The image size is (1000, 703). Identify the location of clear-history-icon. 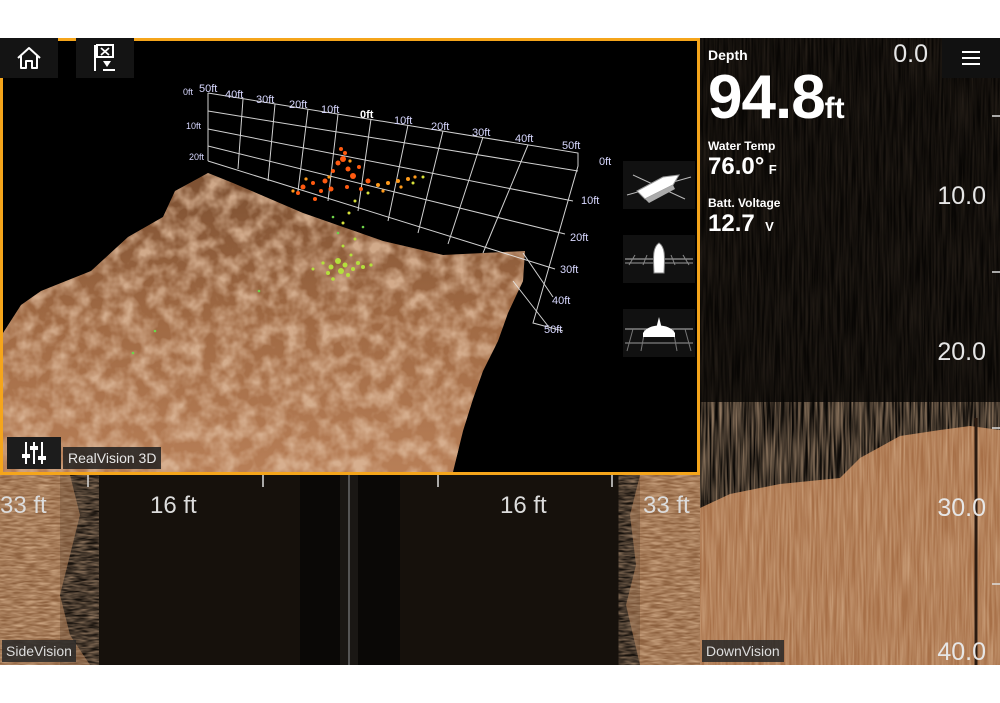
(104, 57).